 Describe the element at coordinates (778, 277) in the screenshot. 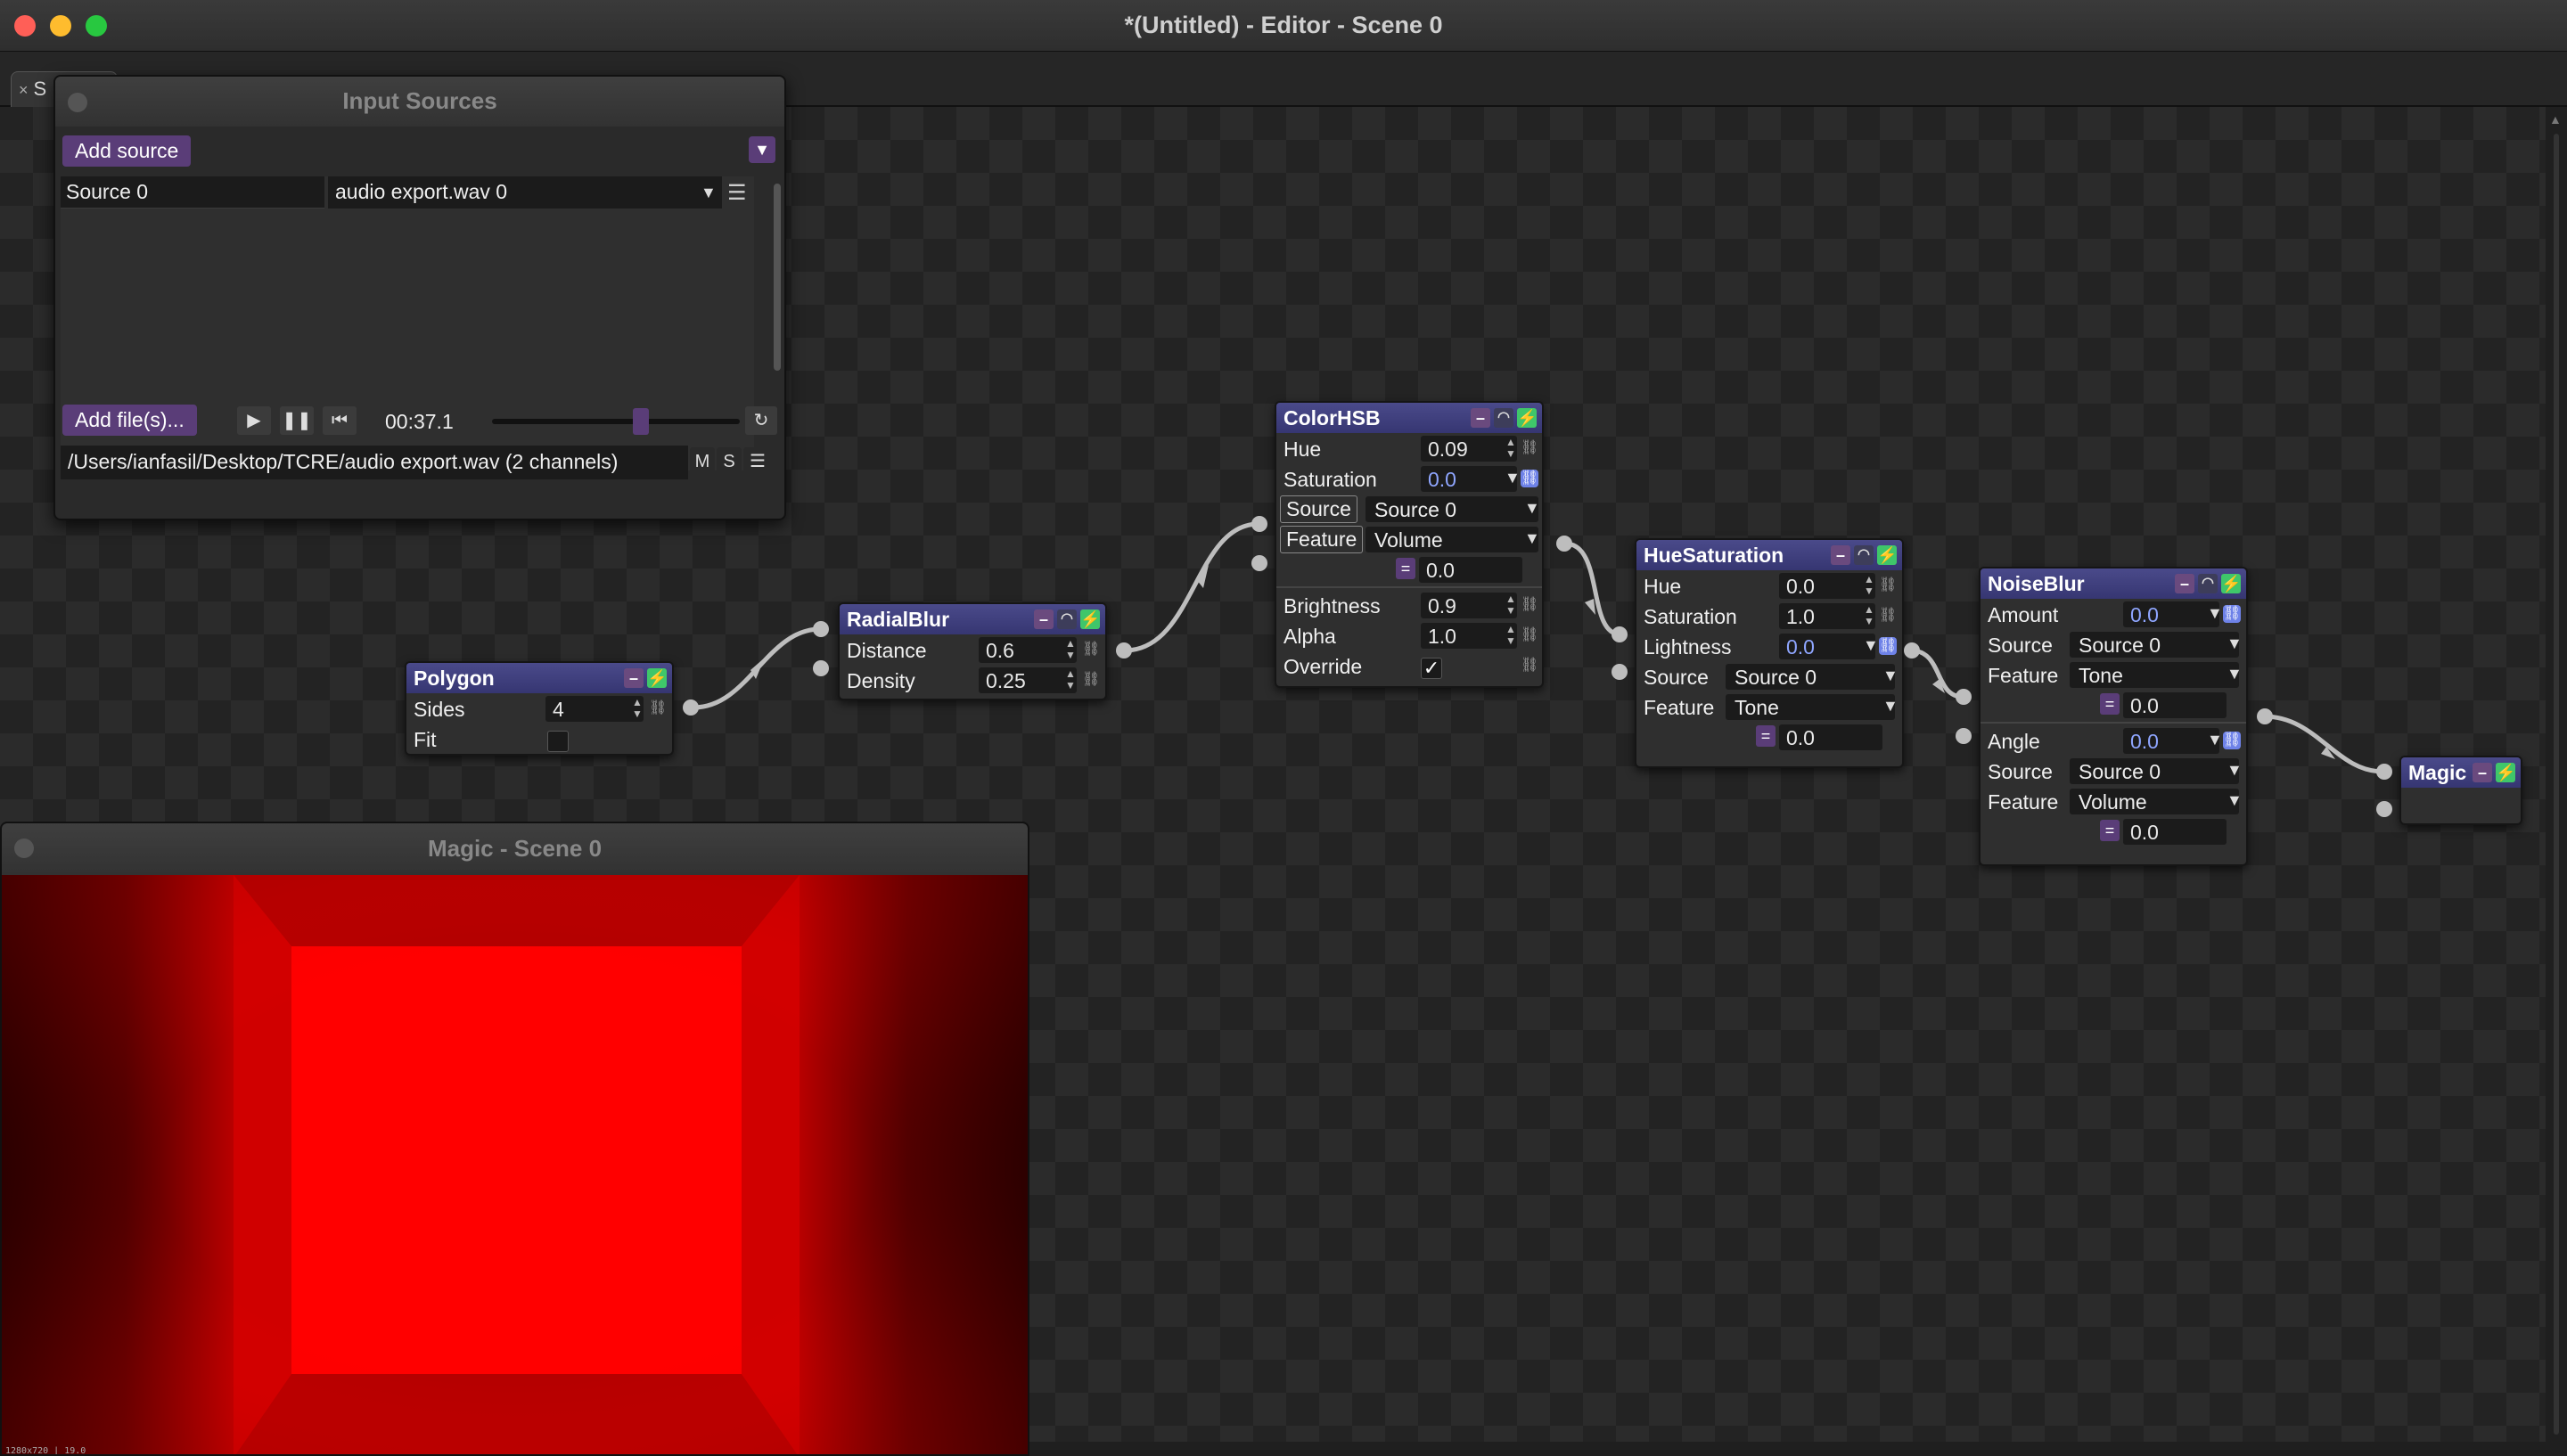

I see `list-scrollbar` at that location.